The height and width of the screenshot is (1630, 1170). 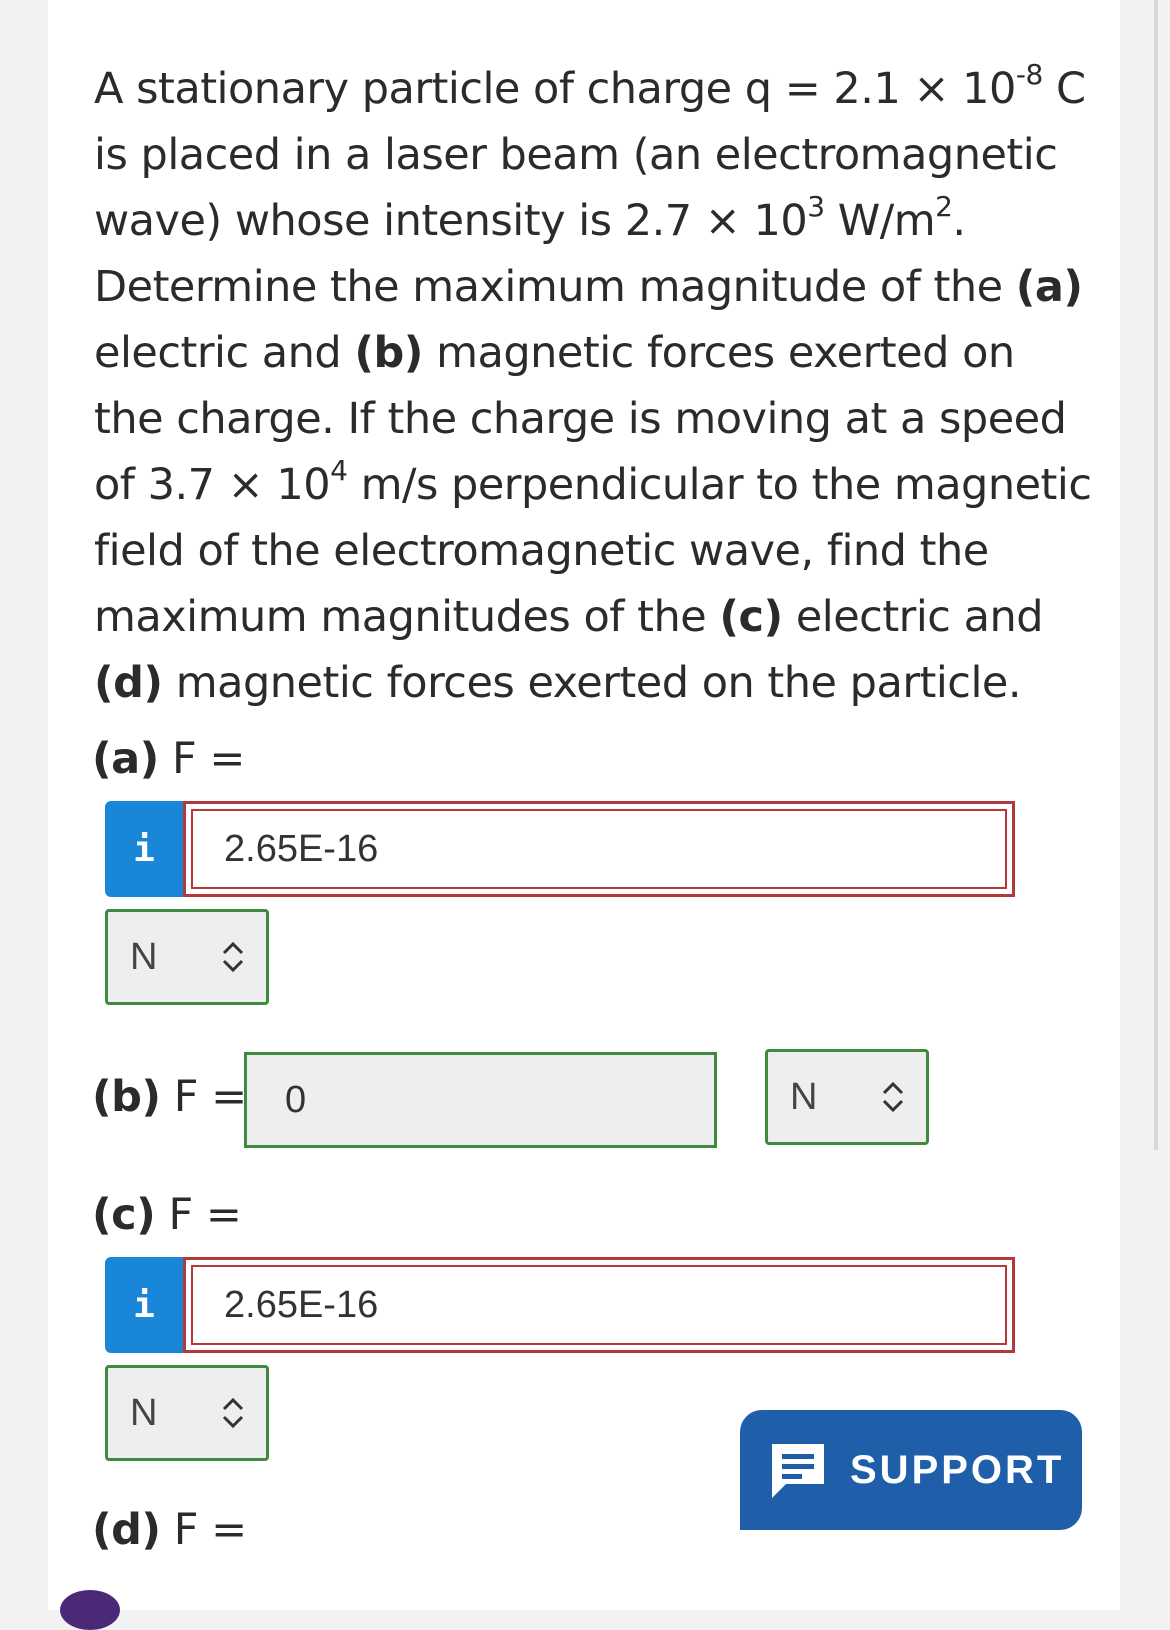 What do you see at coordinates (169, 1097) in the screenshot?
I see `part-b-label: (b) F =` at bounding box center [169, 1097].